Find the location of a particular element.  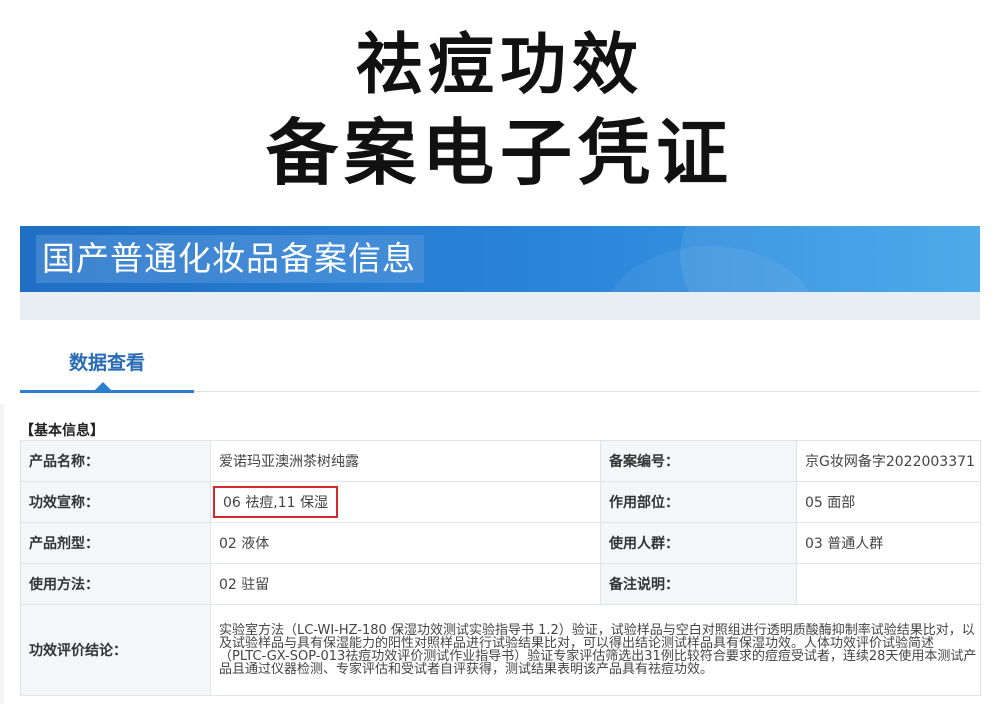

page-banner: 国产普通化妆品备案信息 is located at coordinates (500, 259).